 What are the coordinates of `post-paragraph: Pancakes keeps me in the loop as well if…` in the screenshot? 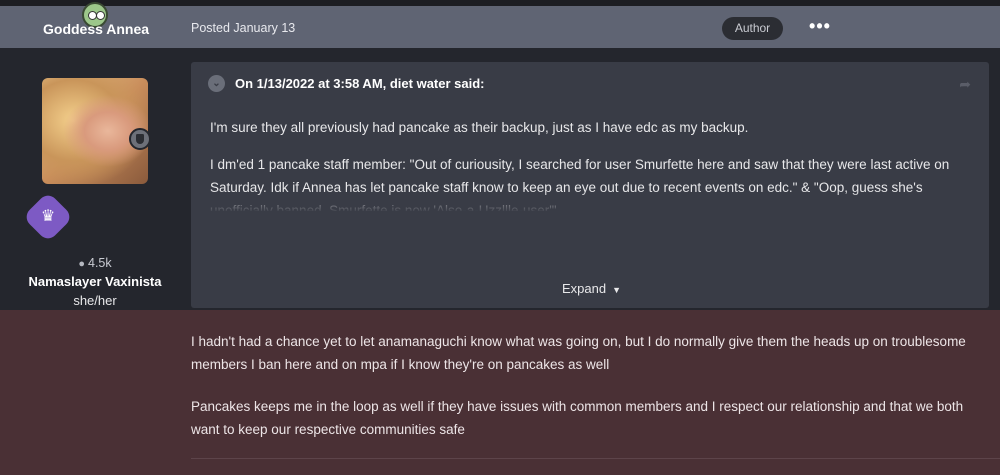 It's located at (577, 418).